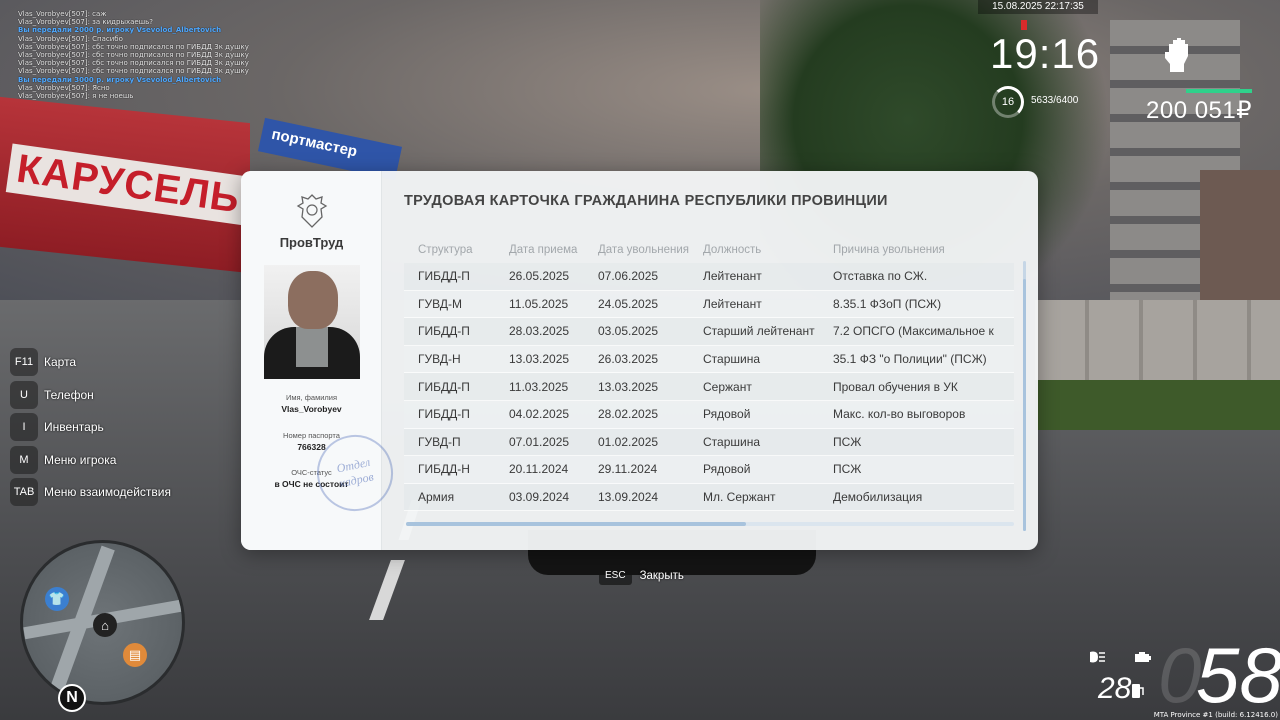  I want to click on keybind-row: U Телефон, so click(90, 395).